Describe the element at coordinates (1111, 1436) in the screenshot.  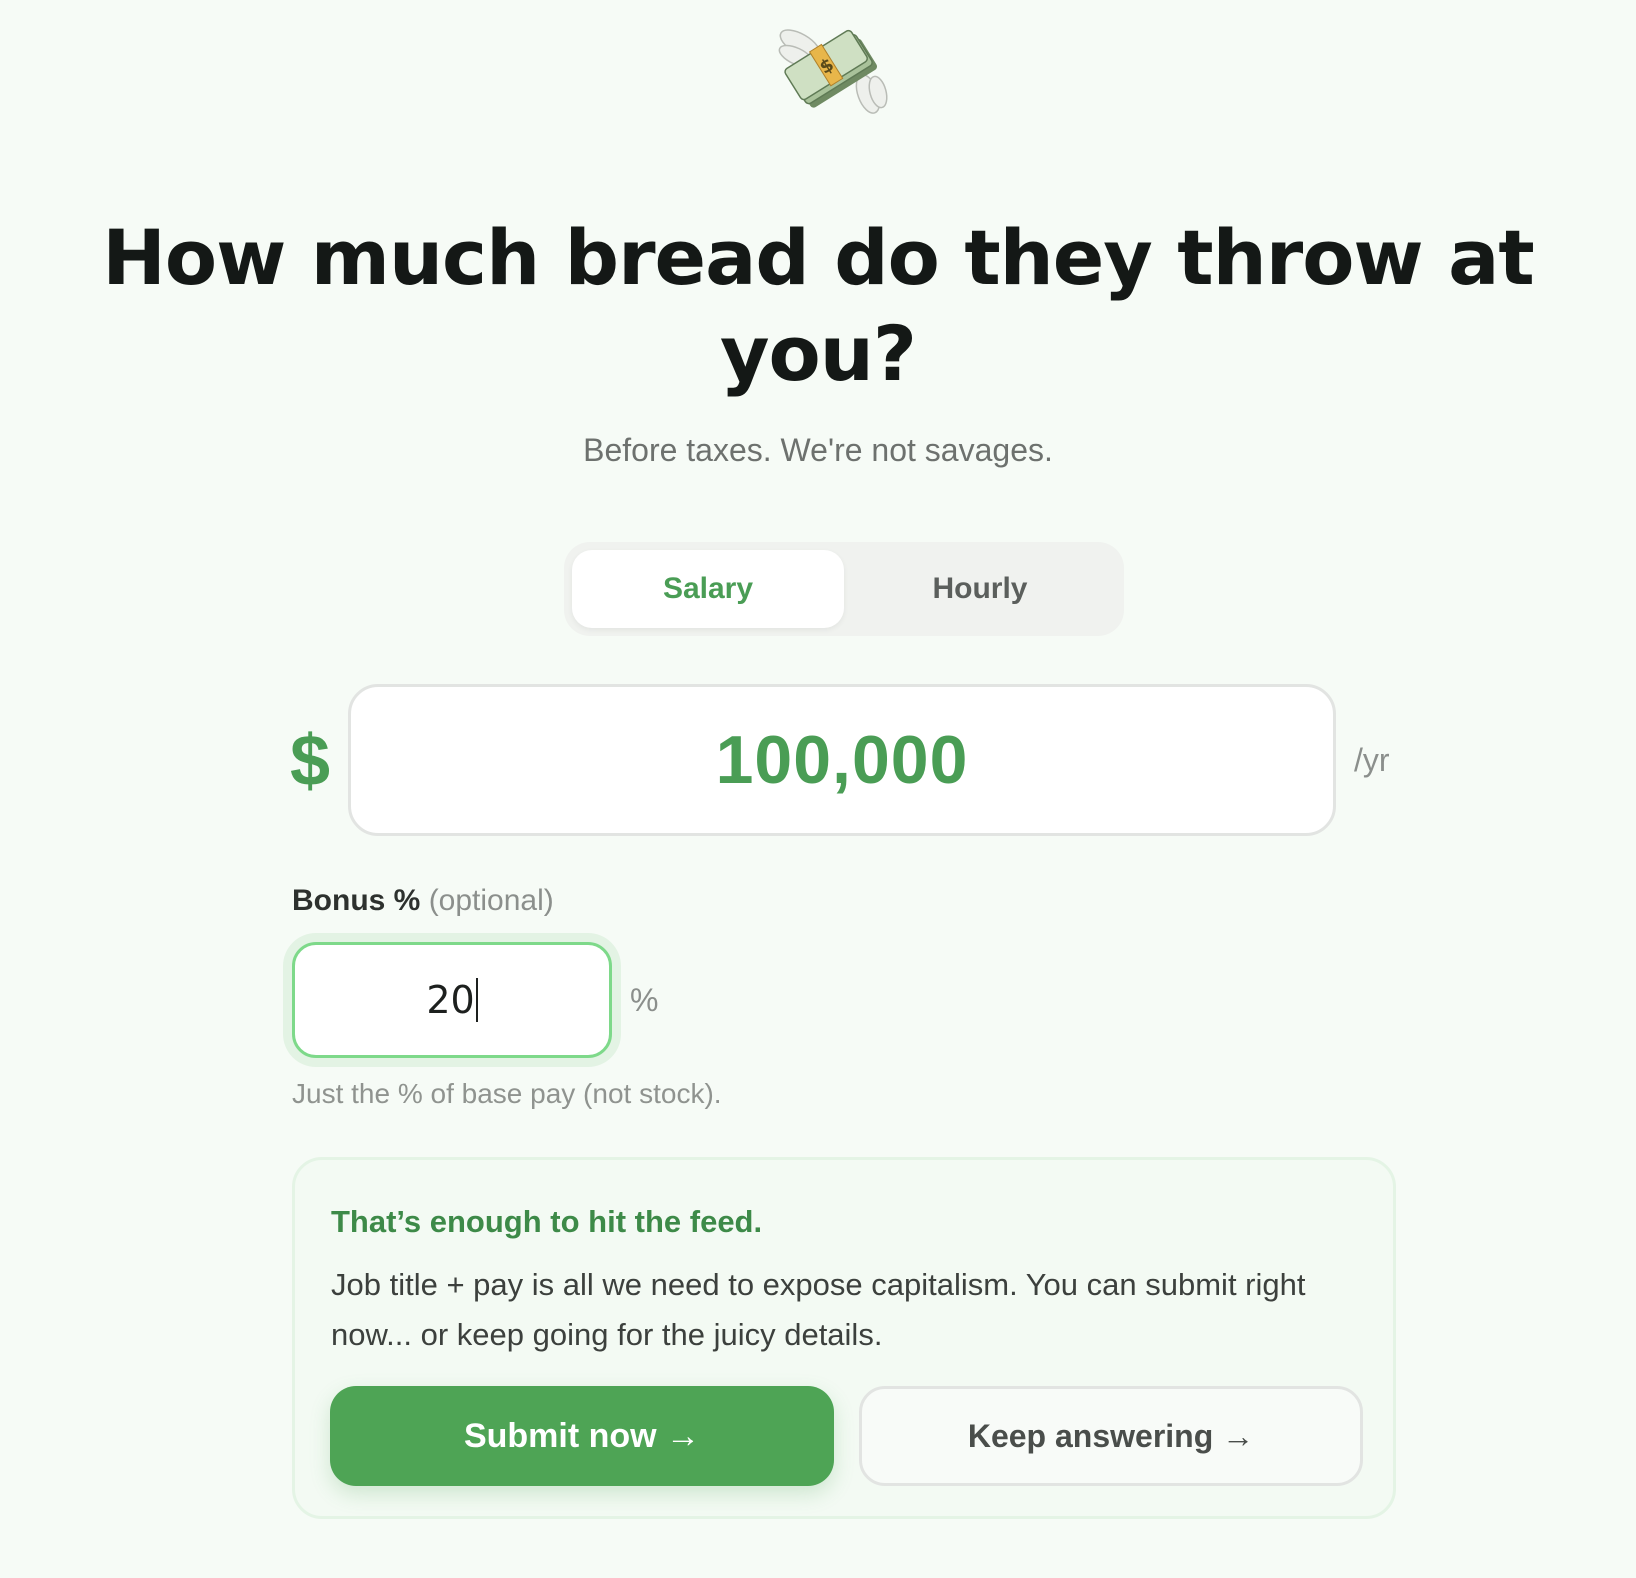
I see `keep-answering-button: Keep answering →` at that location.